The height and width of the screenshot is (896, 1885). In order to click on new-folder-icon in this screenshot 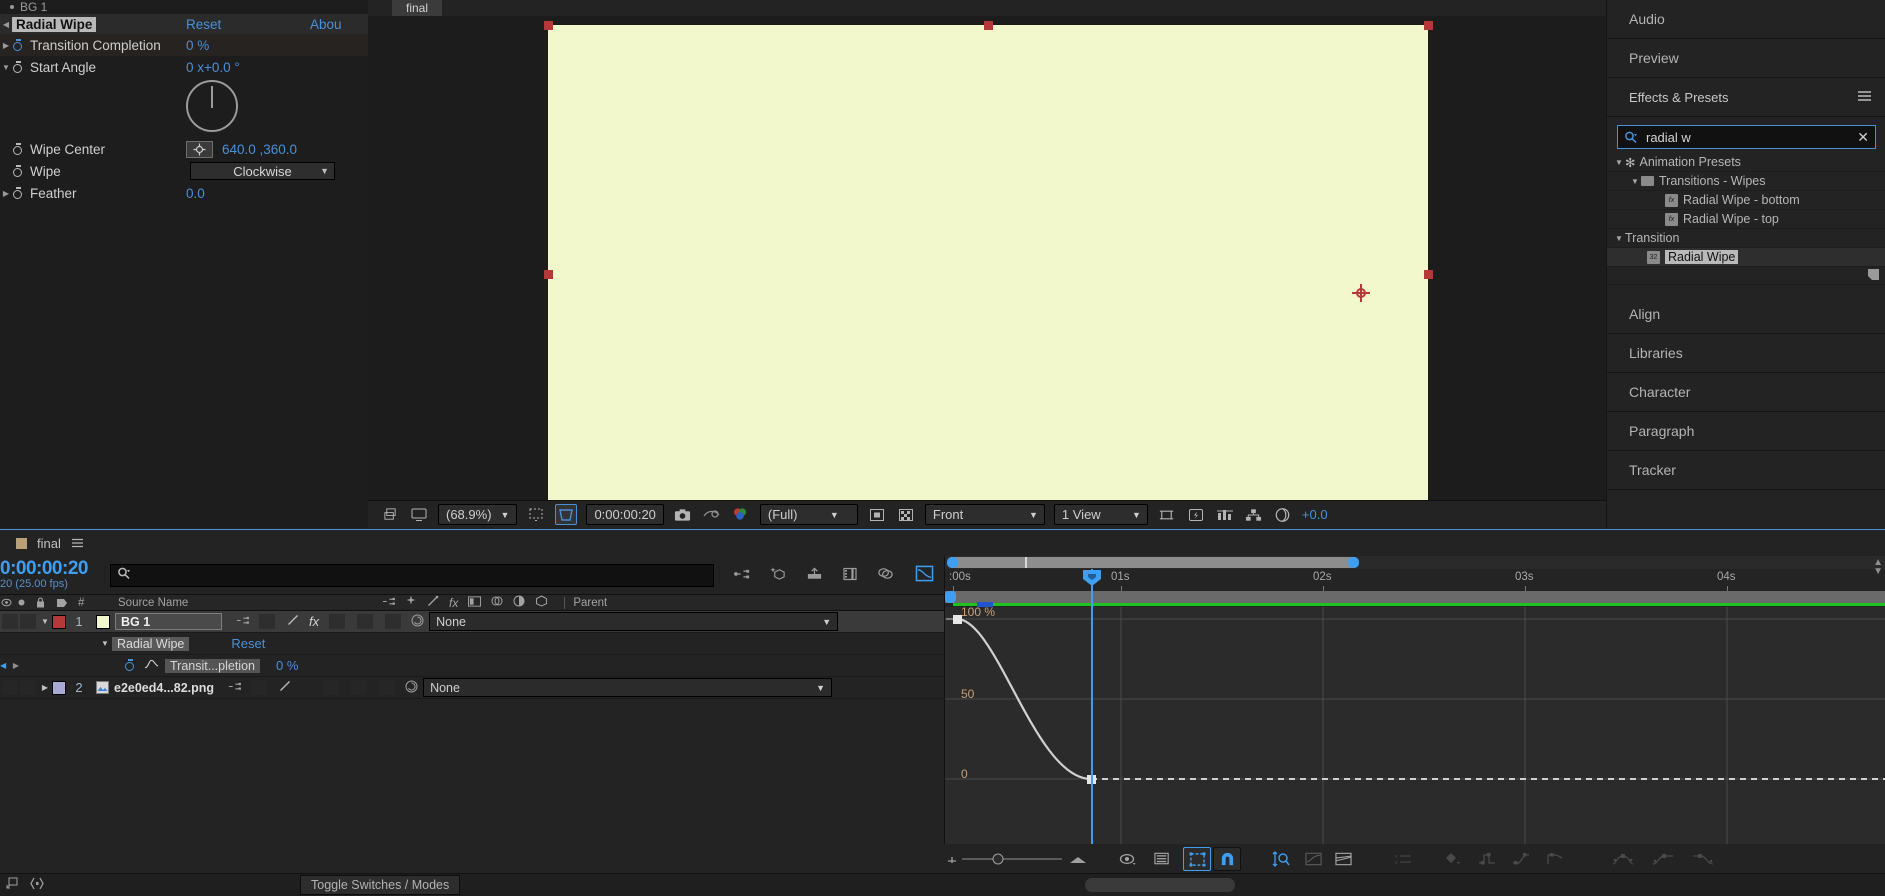, I will do `click(1873, 276)`.